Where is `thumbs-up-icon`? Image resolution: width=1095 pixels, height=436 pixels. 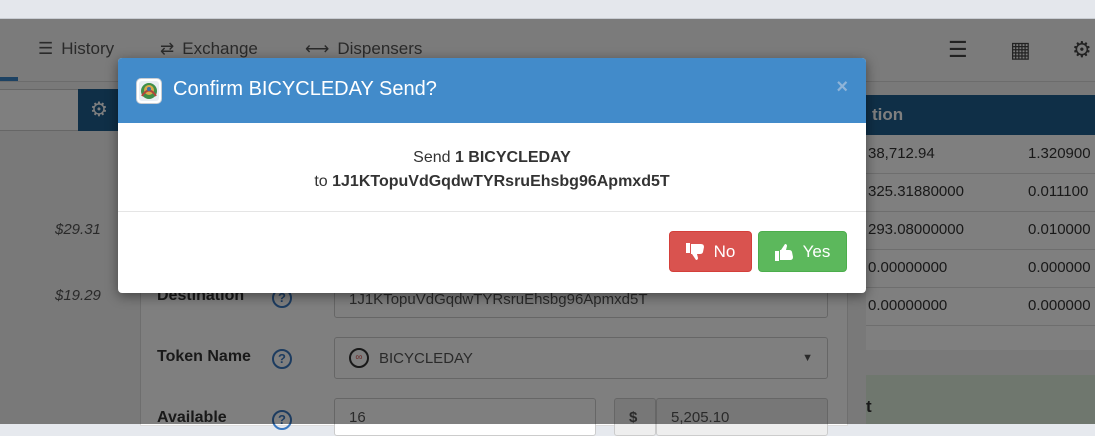 thumbs-up-icon is located at coordinates (783, 252).